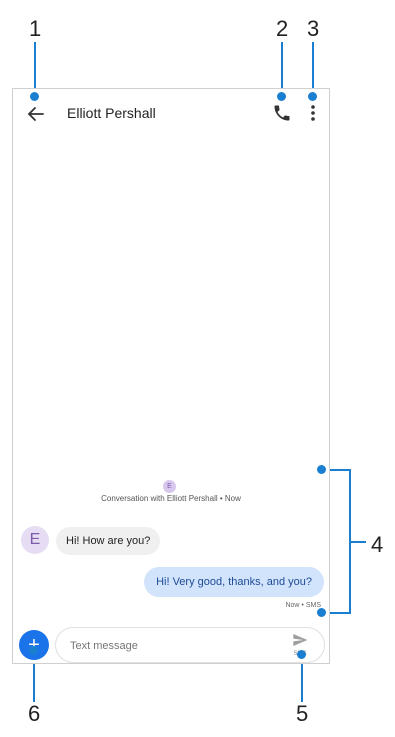 This screenshot has width=395, height=737. I want to click on back-arrow-icon, so click(35, 114).